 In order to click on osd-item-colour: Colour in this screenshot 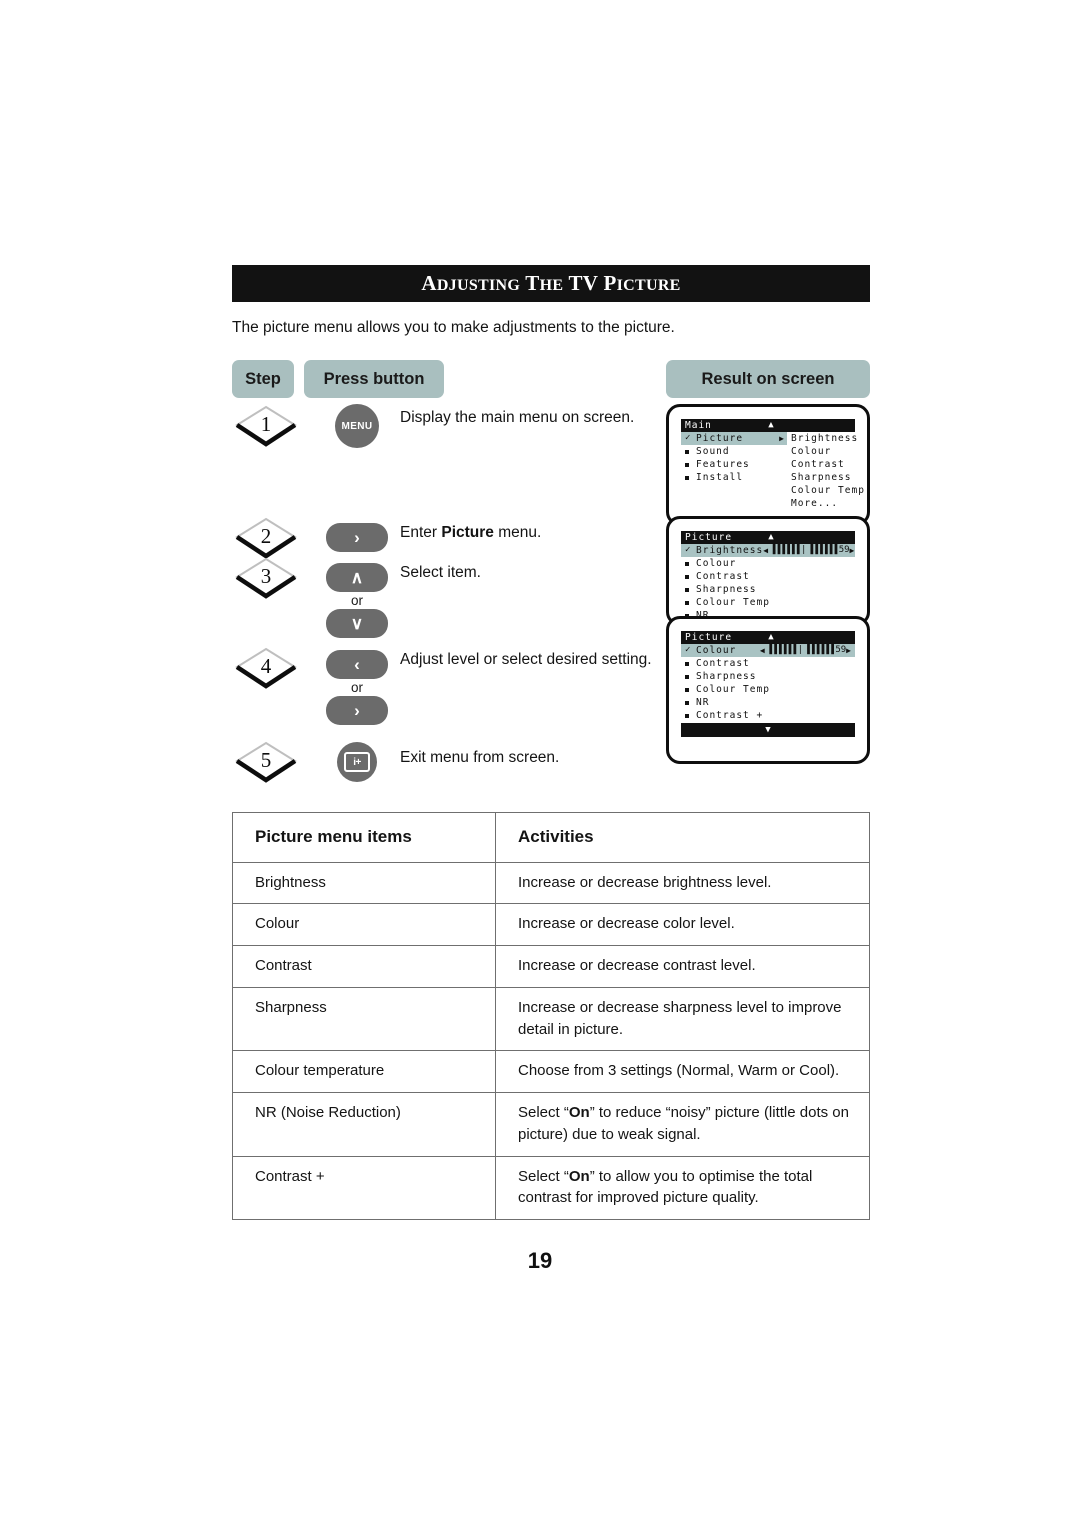, I will do `click(768, 563)`.